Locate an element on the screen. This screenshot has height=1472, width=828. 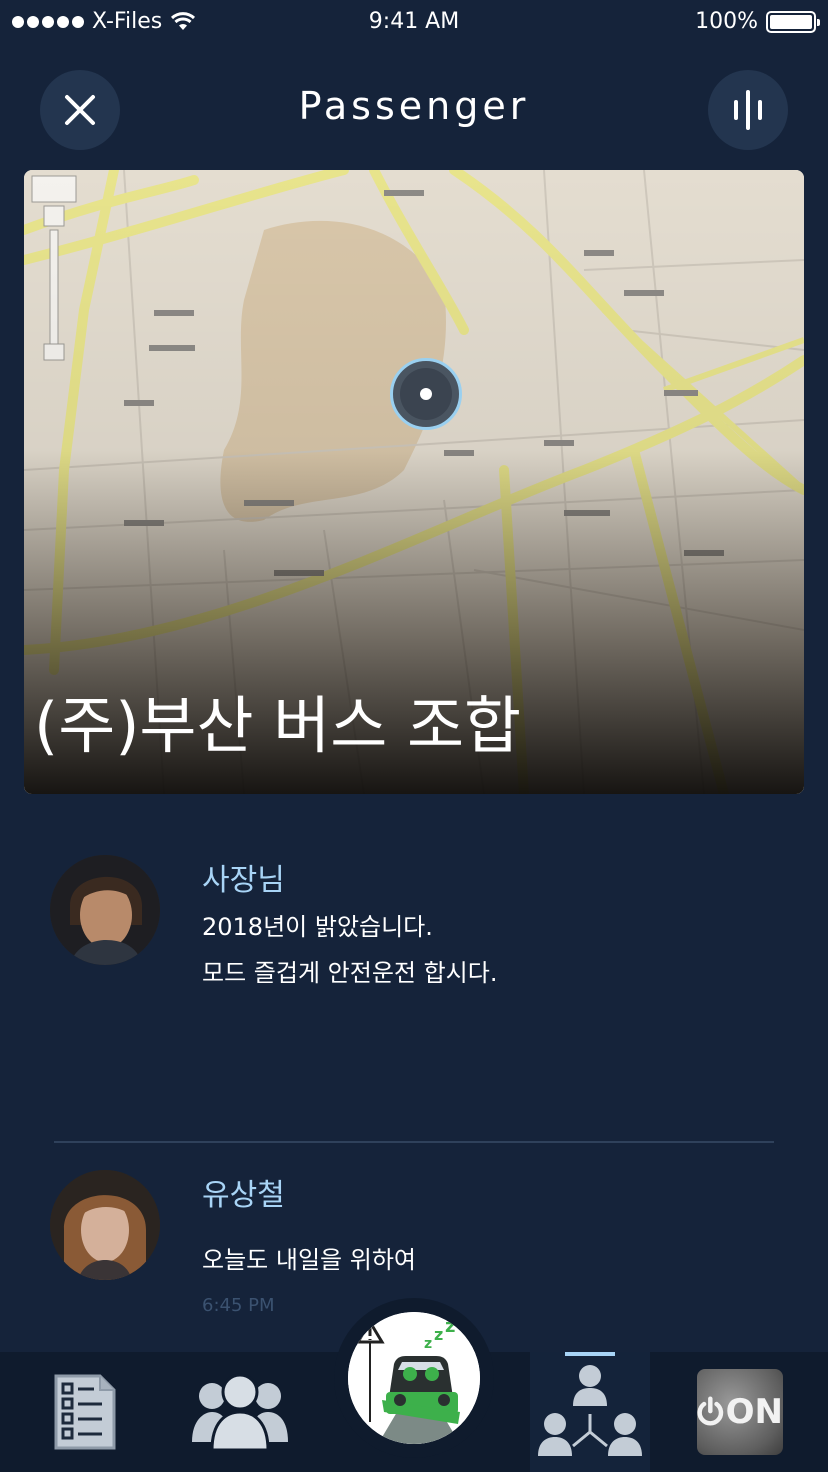
map-title: (주)부산 버스 조합 is located at coordinates (278, 725).